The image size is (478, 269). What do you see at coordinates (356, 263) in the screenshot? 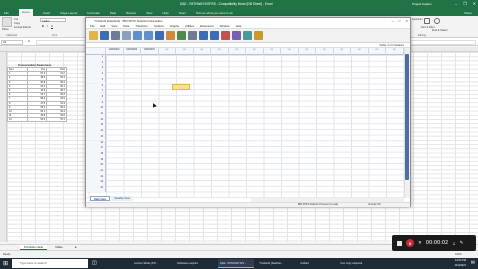
I see `taskbar-item: Your copy captured` at bounding box center [356, 263].